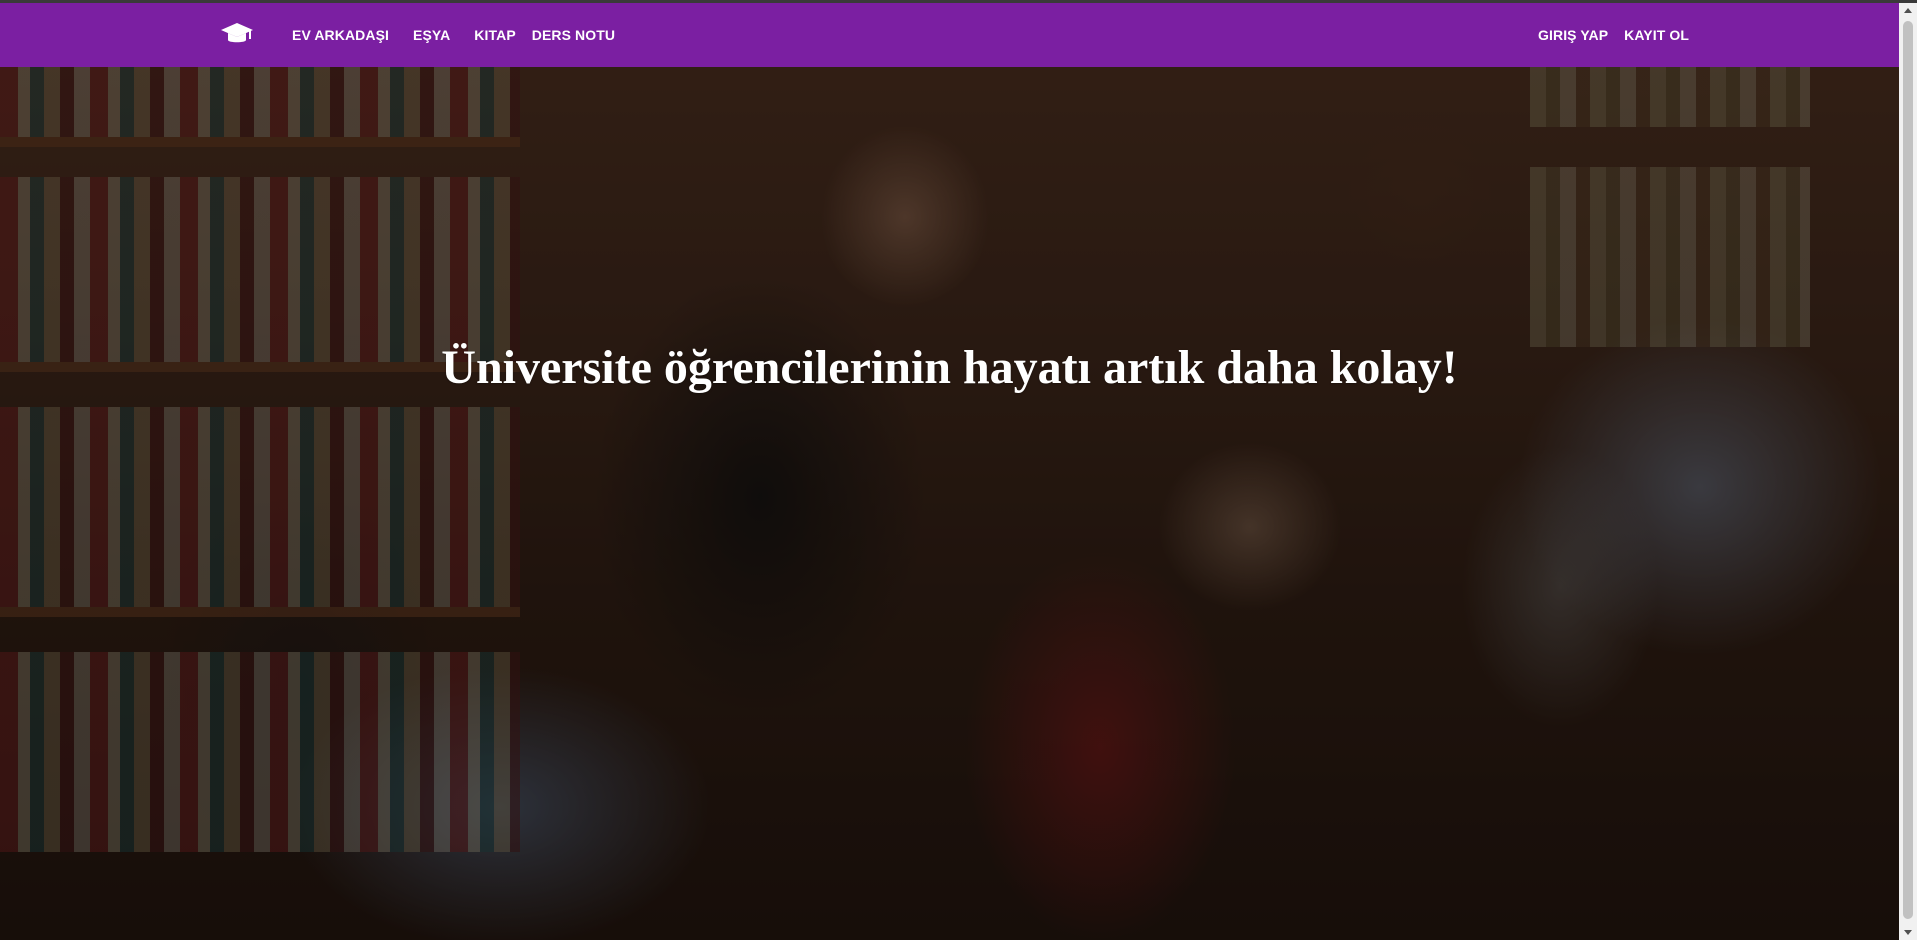 This screenshot has height=940, width=1917. I want to click on signup-link: KAYIT OL, so click(1656, 35).